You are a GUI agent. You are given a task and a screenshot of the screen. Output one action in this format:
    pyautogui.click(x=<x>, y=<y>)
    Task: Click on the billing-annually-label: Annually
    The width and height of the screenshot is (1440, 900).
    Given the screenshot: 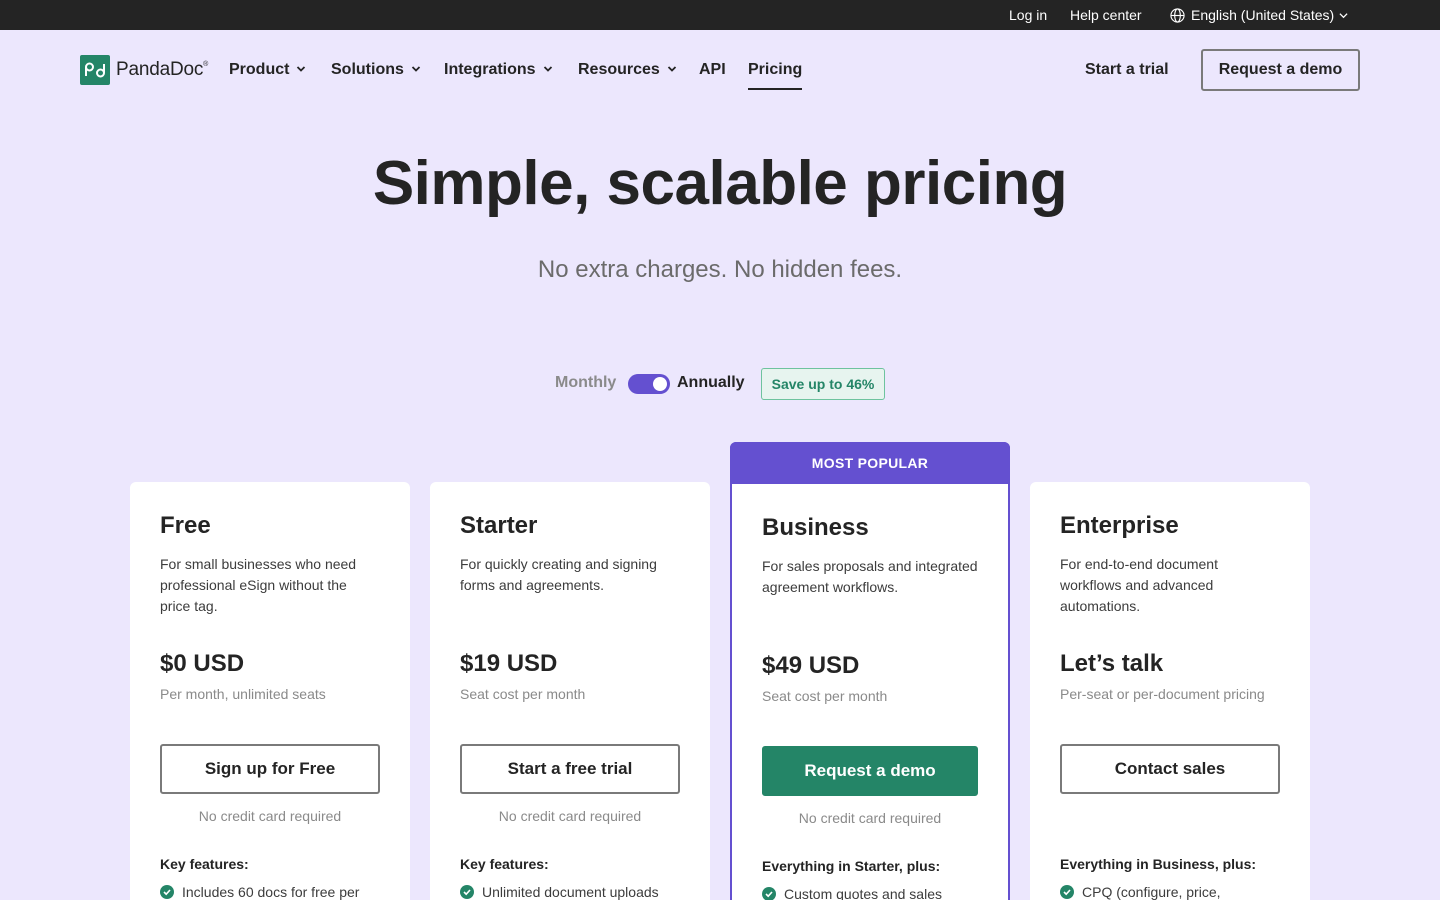 What is the action you would take?
    pyautogui.click(x=711, y=383)
    